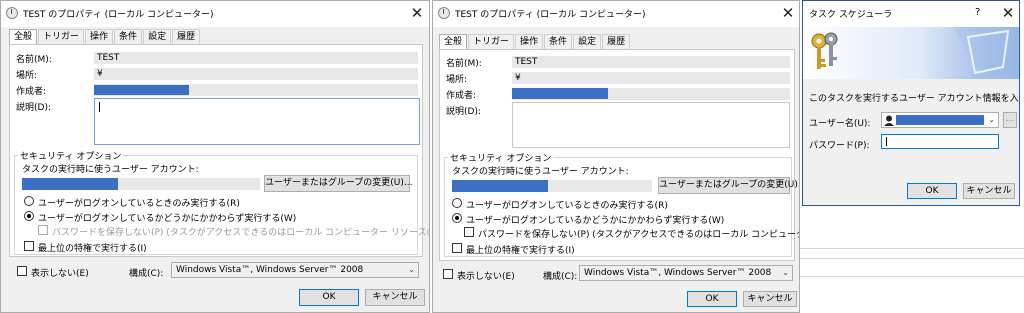 Image resolution: width=1024 pixels, height=313 pixels. Describe the element at coordinates (940, 141) in the screenshot. I see `password-input` at that location.